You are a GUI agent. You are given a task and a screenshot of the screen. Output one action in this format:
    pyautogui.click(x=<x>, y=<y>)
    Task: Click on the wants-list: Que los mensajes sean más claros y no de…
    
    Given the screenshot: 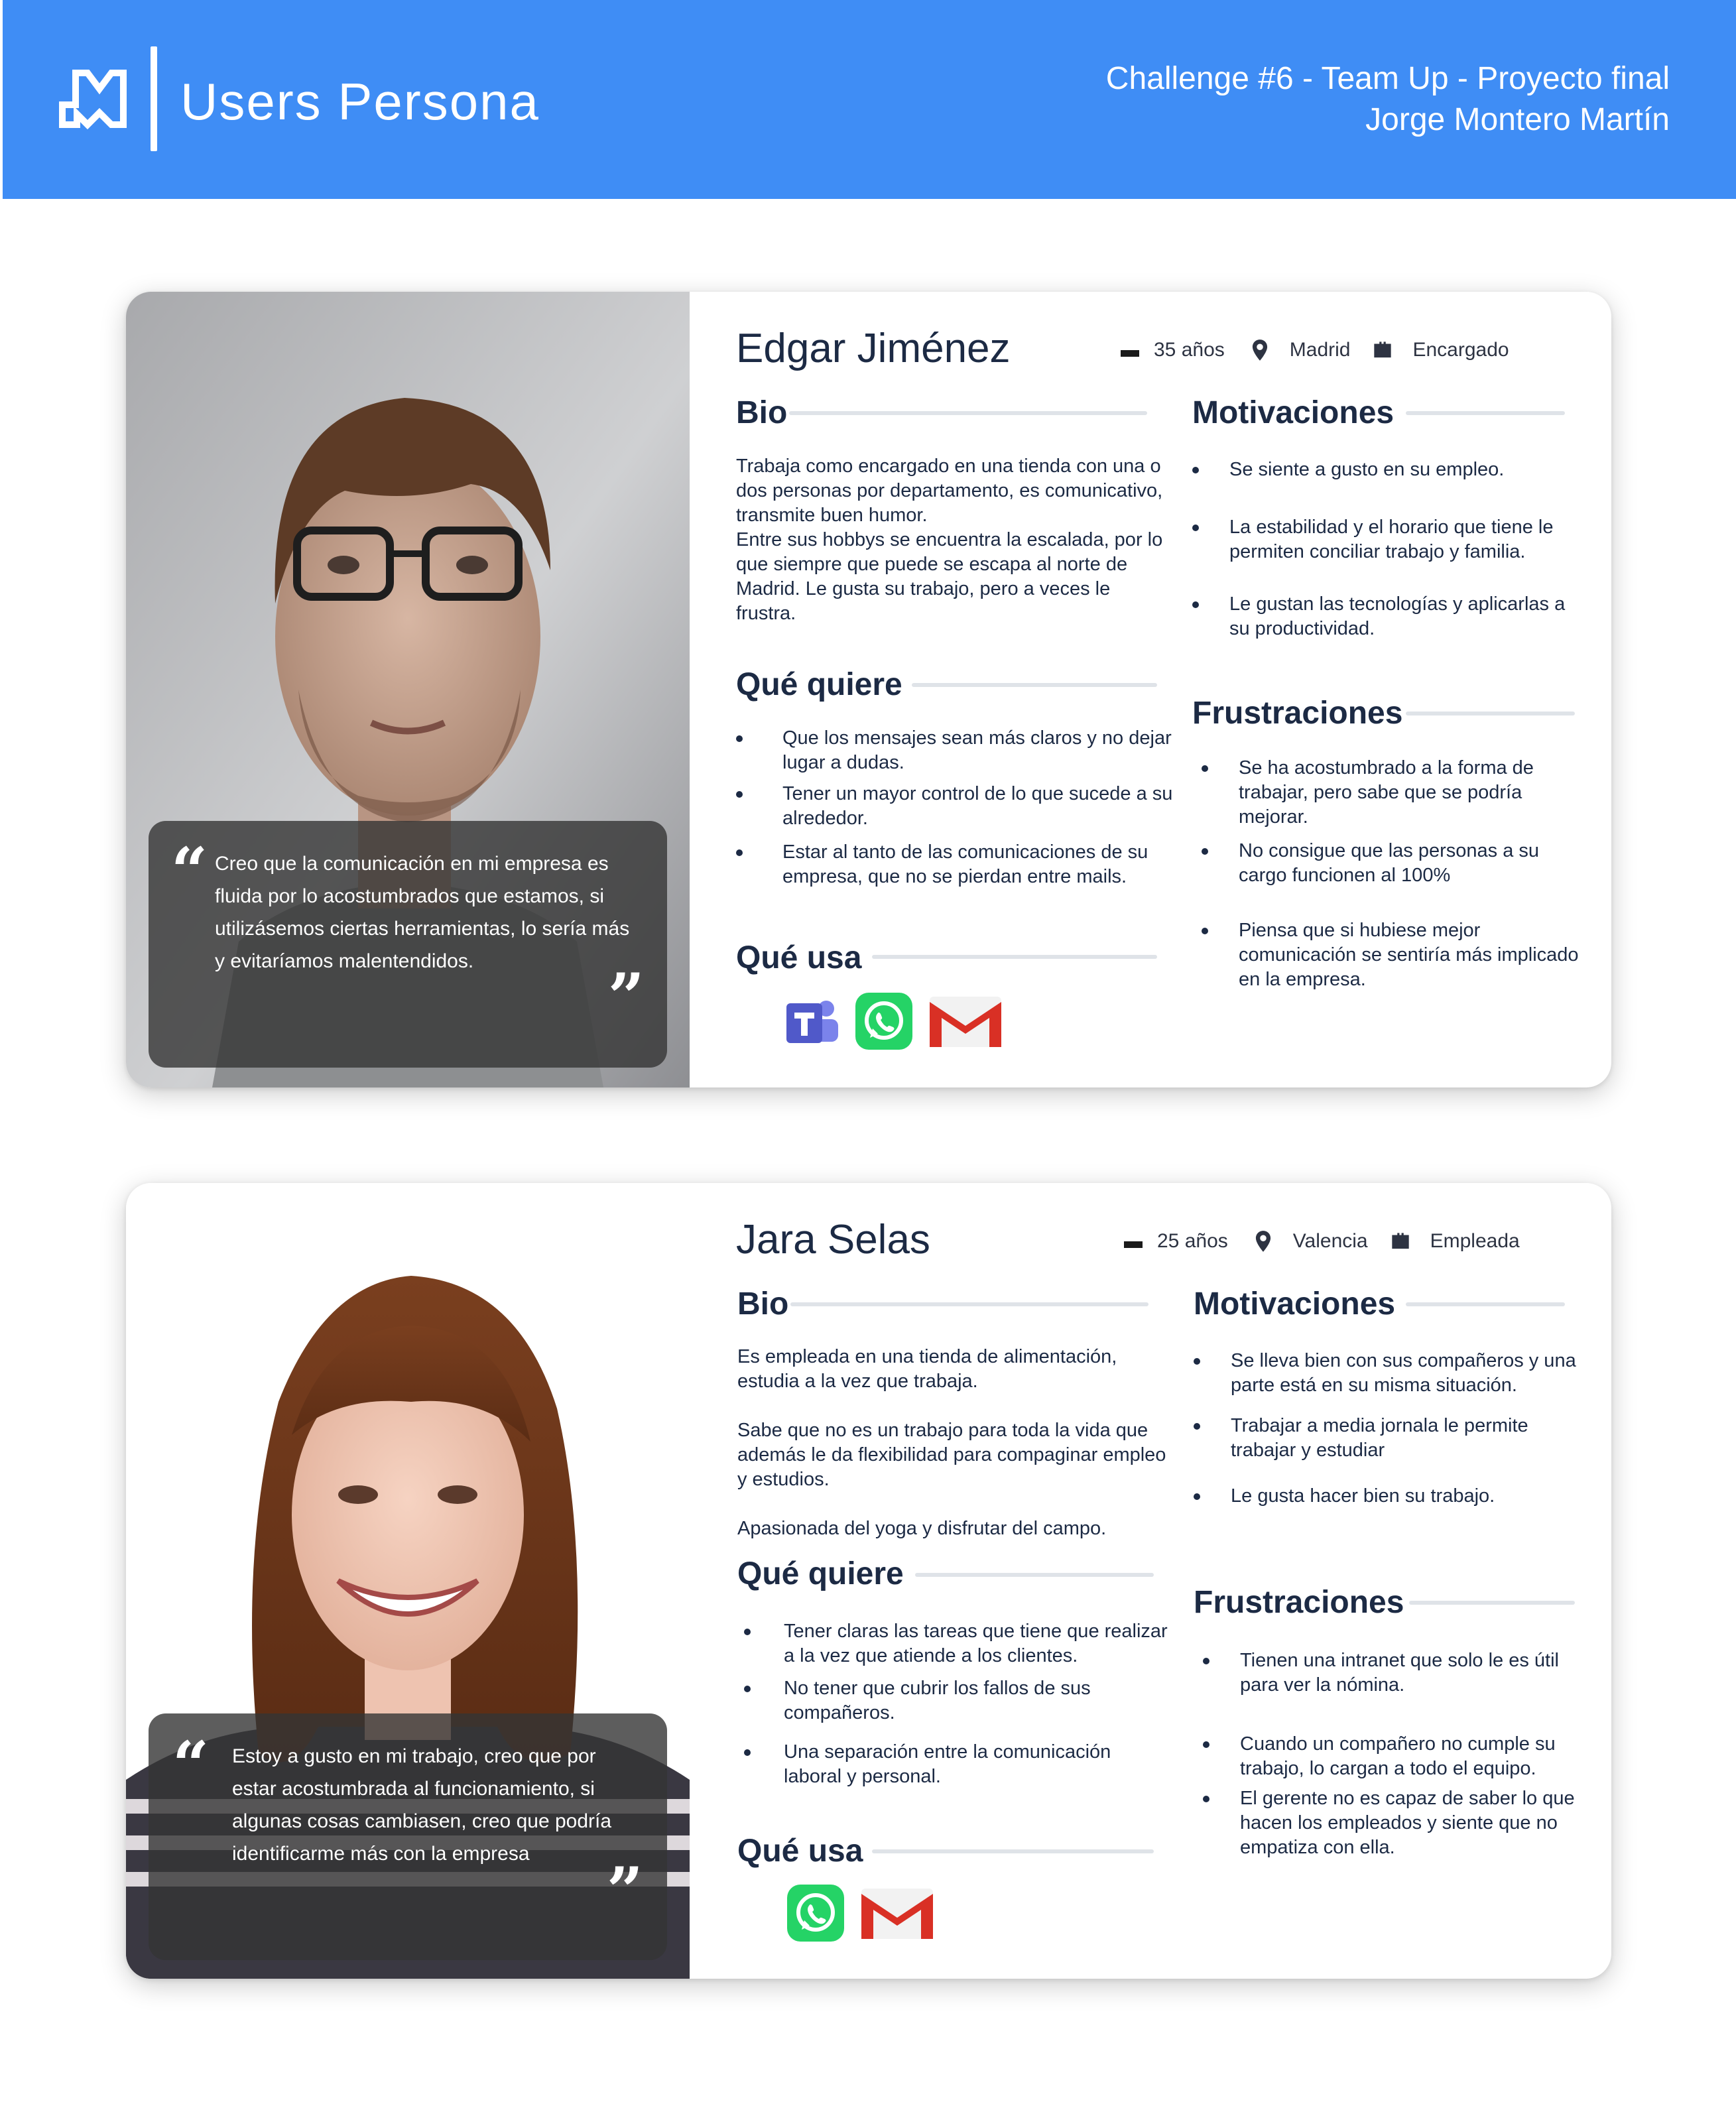 What is the action you would take?
    pyautogui.click(x=961, y=807)
    